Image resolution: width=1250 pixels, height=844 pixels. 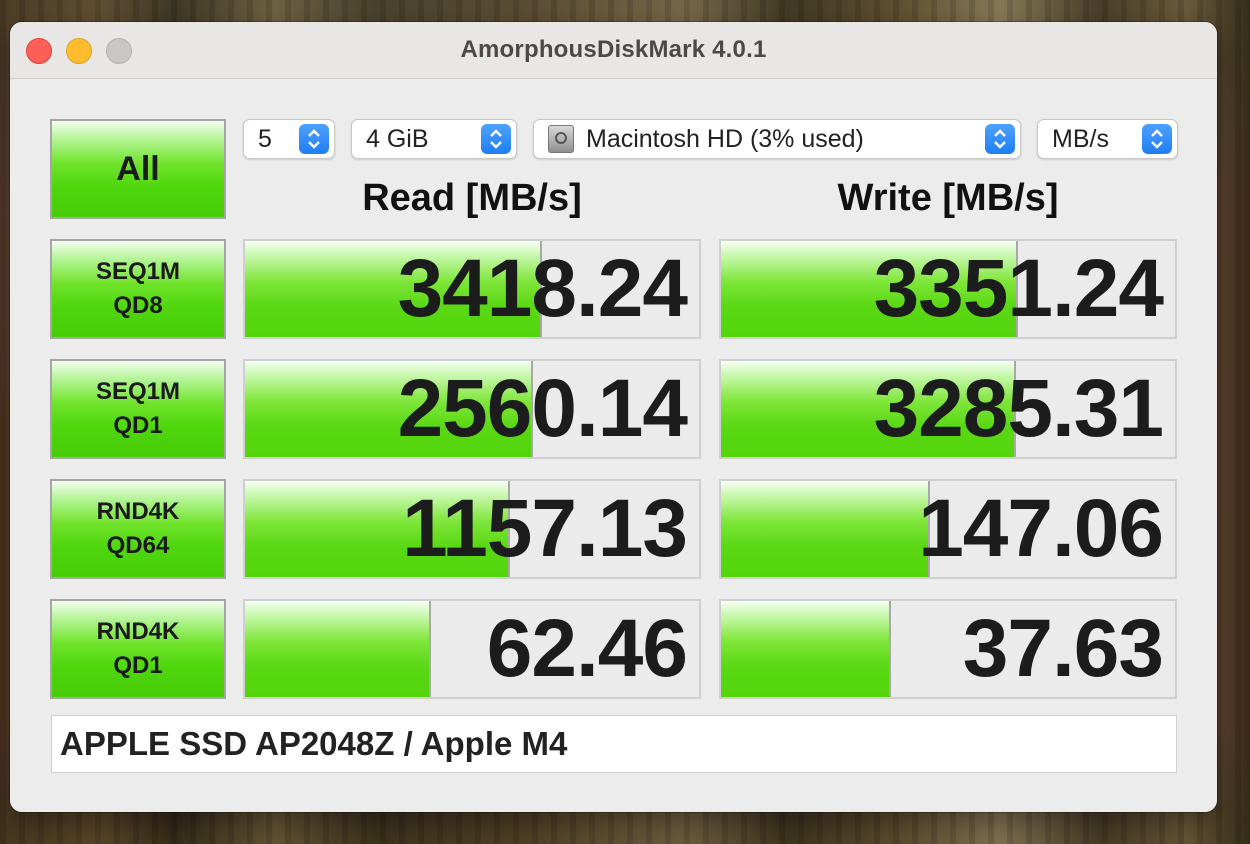 I want to click on test-count-select: 5, so click(x=289, y=139).